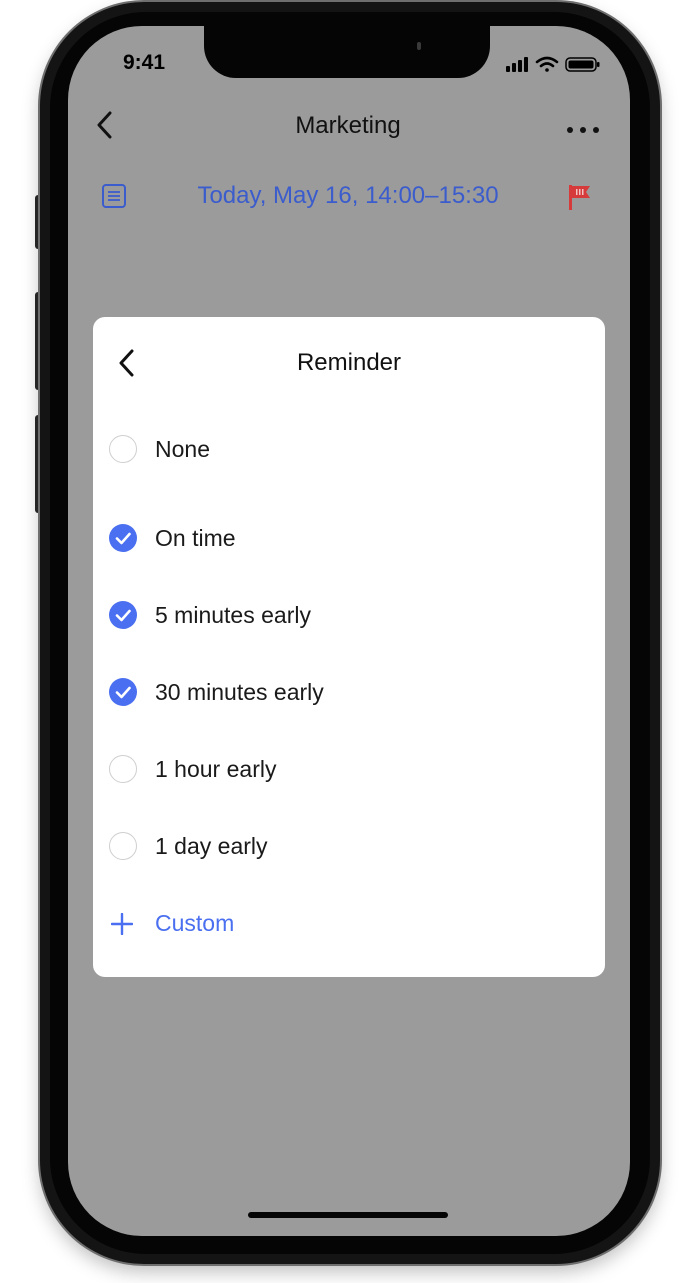 The image size is (700, 1283). What do you see at coordinates (547, 64) in the screenshot?
I see `wifi-icon` at bounding box center [547, 64].